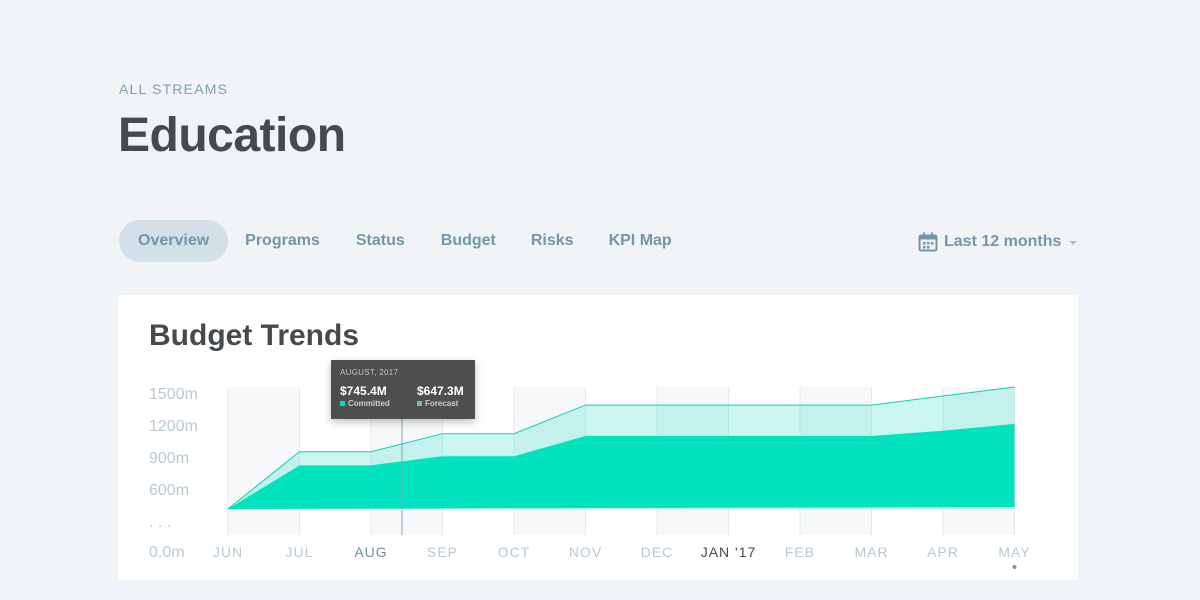 The image size is (1200, 600). I want to click on tooltip-date: AUGUST, 2017, so click(369, 372).